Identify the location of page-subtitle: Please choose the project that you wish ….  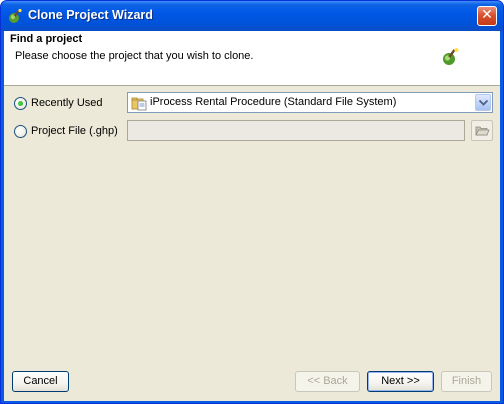
(134, 56).